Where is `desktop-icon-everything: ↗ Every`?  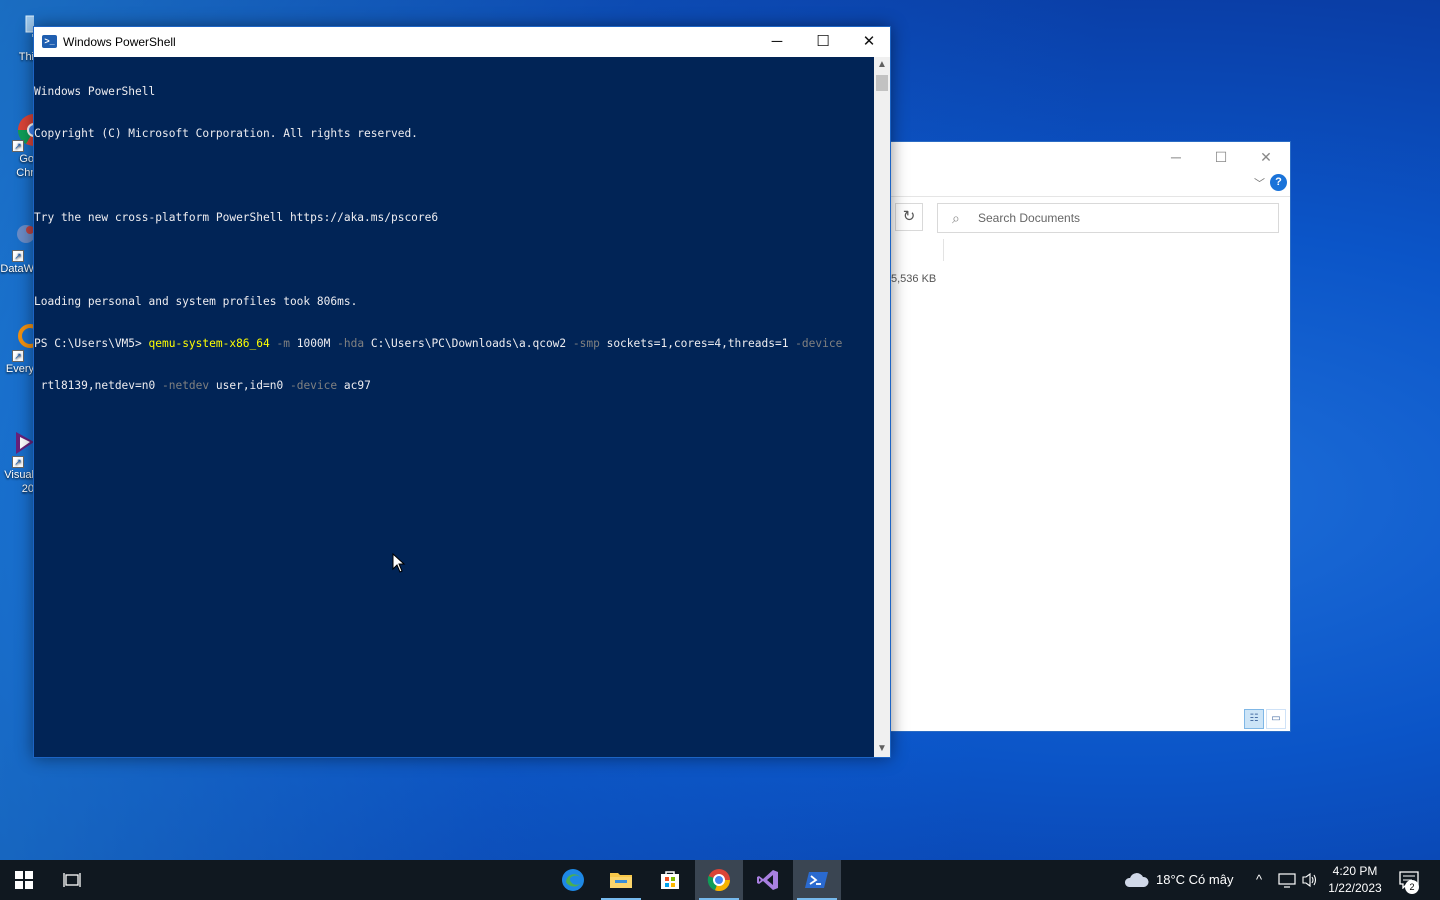
desktop-icon-everything: ↗ Every is located at coordinates (17, 349).